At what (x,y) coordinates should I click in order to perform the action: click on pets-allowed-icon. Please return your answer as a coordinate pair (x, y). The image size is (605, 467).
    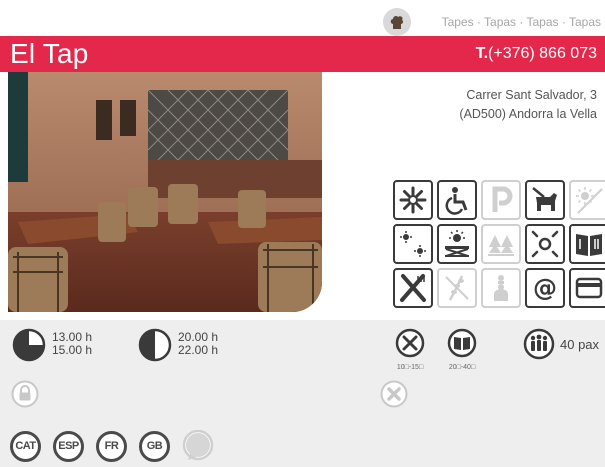
    Looking at the image, I should click on (545, 200).